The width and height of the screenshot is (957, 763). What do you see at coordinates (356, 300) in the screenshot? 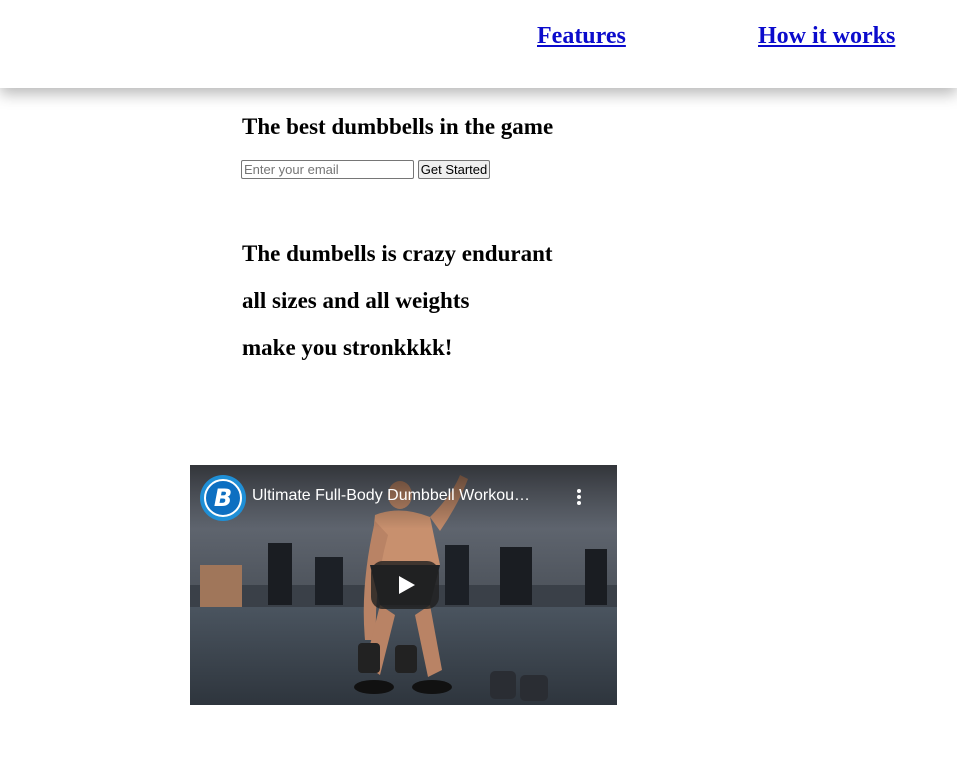
I see `feature-line: all sizes and all weights` at bounding box center [356, 300].